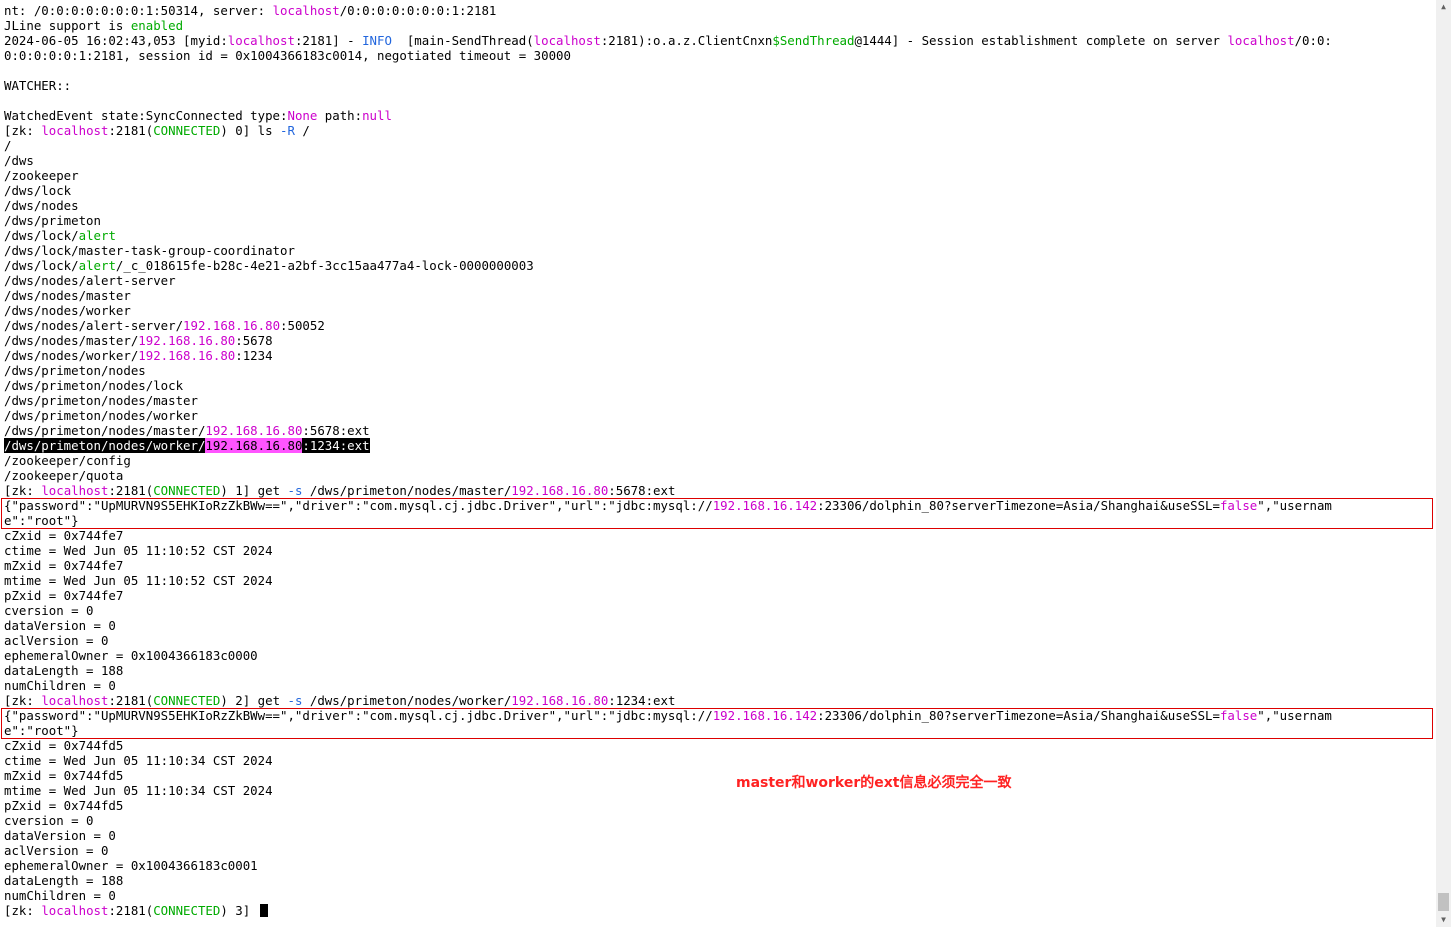 This screenshot has height=927, width=1451. What do you see at coordinates (718, 565) in the screenshot?
I see `terminal-line: mZxid = 0x744fe7` at bounding box center [718, 565].